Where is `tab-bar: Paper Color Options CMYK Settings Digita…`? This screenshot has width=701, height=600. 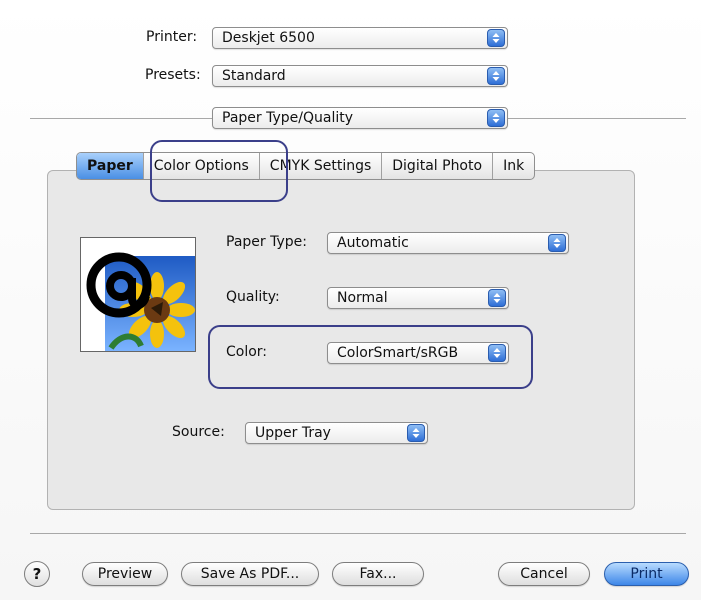
tab-bar: Paper Color Options CMYK Settings Digita… is located at coordinates (306, 166).